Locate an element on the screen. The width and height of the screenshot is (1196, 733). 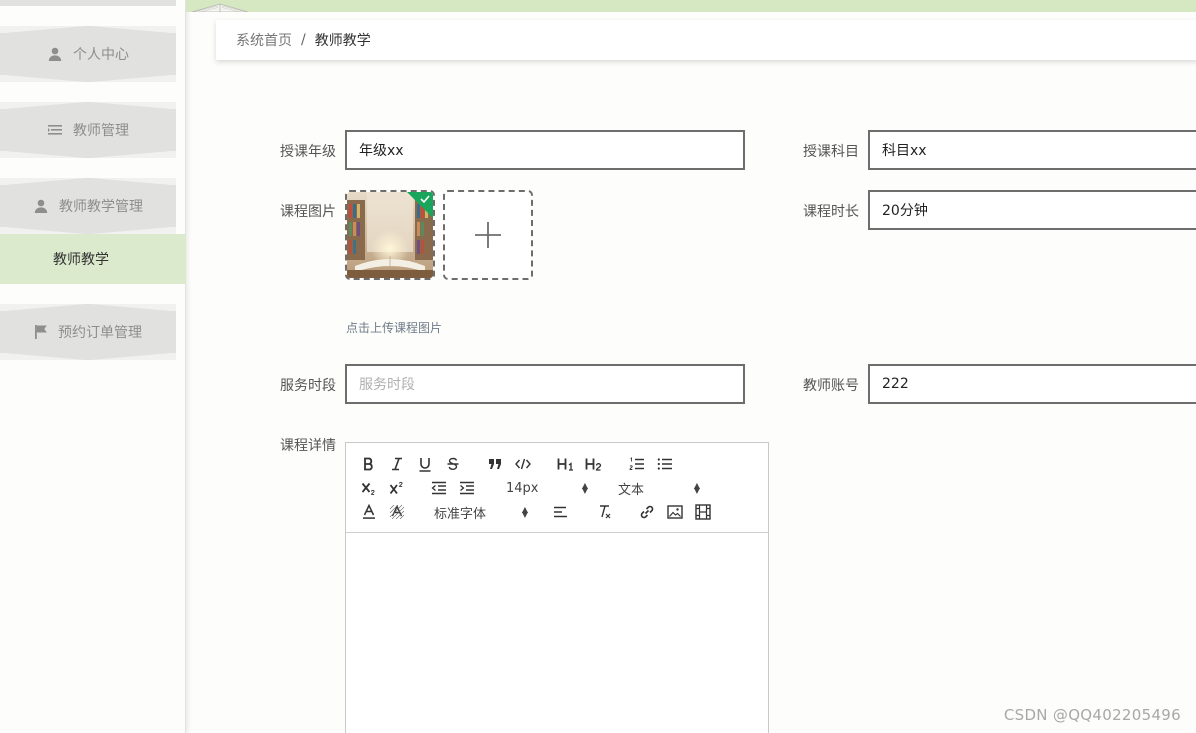
plus-icon is located at coordinates (488, 235).